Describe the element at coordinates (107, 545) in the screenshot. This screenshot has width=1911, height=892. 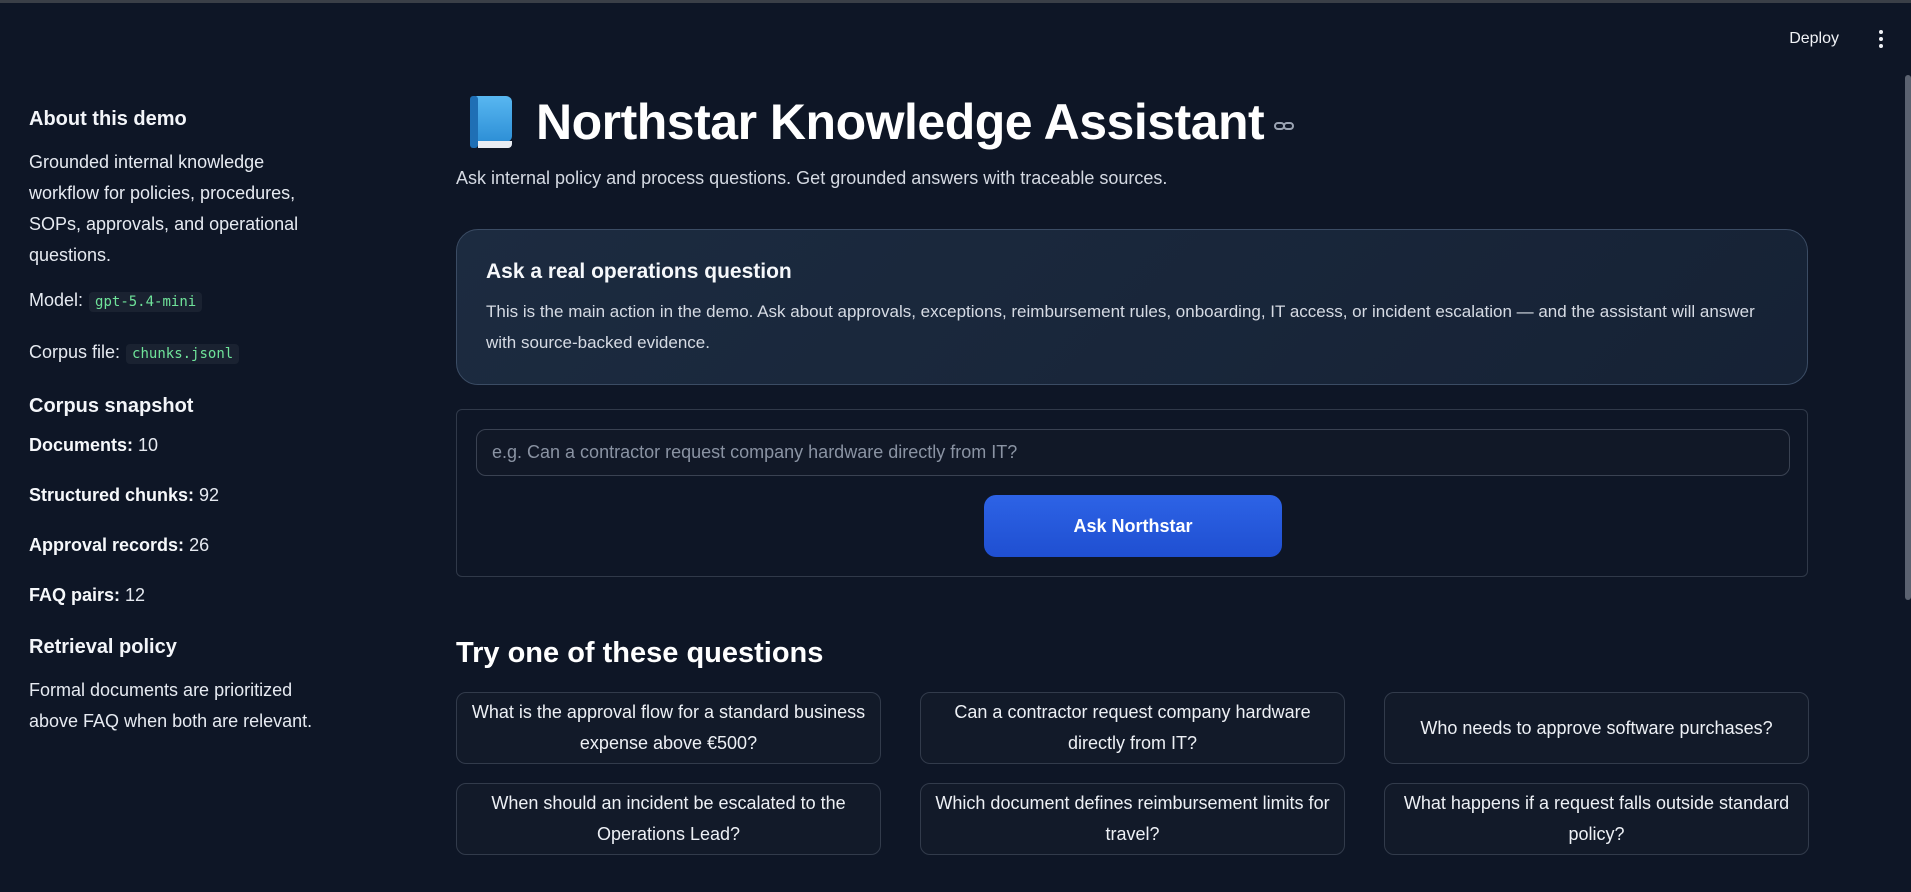
I see `stat-label: Approval records:` at that location.